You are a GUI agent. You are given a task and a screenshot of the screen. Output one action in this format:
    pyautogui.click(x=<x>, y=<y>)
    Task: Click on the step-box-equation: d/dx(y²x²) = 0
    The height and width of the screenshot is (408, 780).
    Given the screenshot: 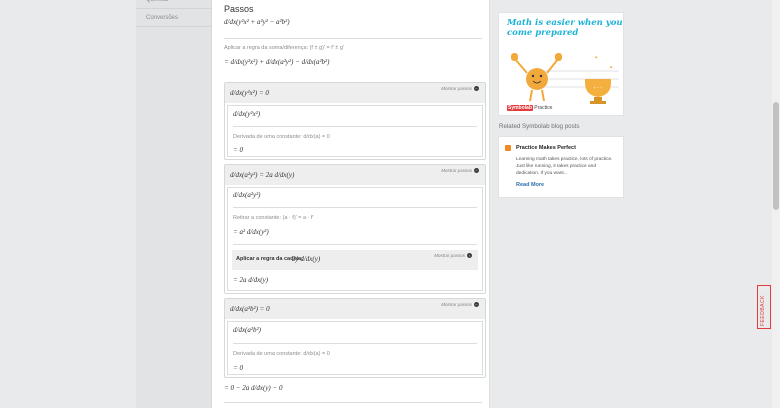 What is the action you would take?
    pyautogui.click(x=249, y=93)
    